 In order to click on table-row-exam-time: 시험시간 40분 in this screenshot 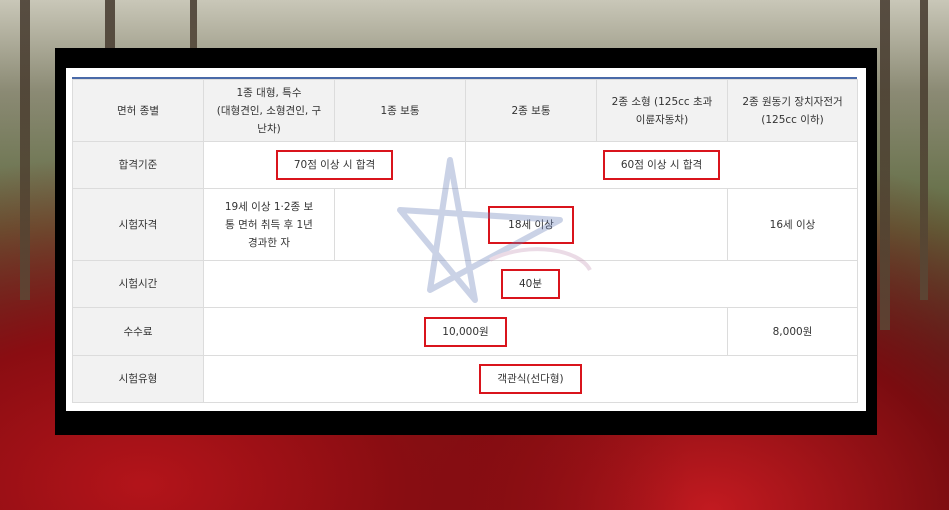, I will do `click(465, 284)`.